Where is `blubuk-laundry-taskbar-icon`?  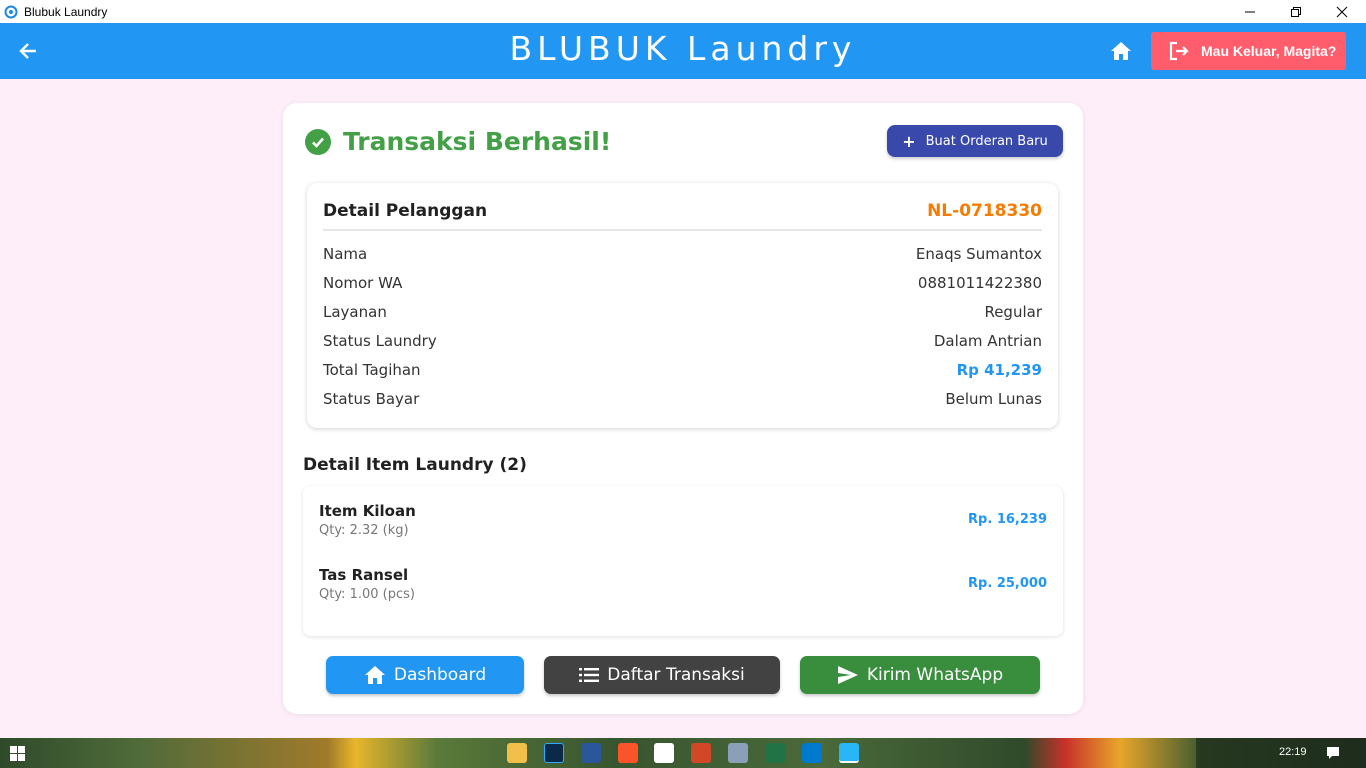 blubuk-laundry-taskbar-icon is located at coordinates (849, 753).